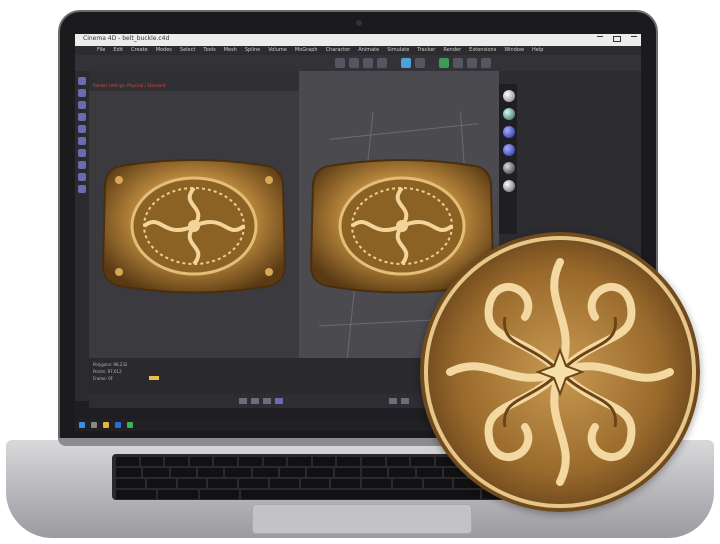  What do you see at coordinates (398, 50) in the screenshot?
I see `menu-item: Simulate` at bounding box center [398, 50].